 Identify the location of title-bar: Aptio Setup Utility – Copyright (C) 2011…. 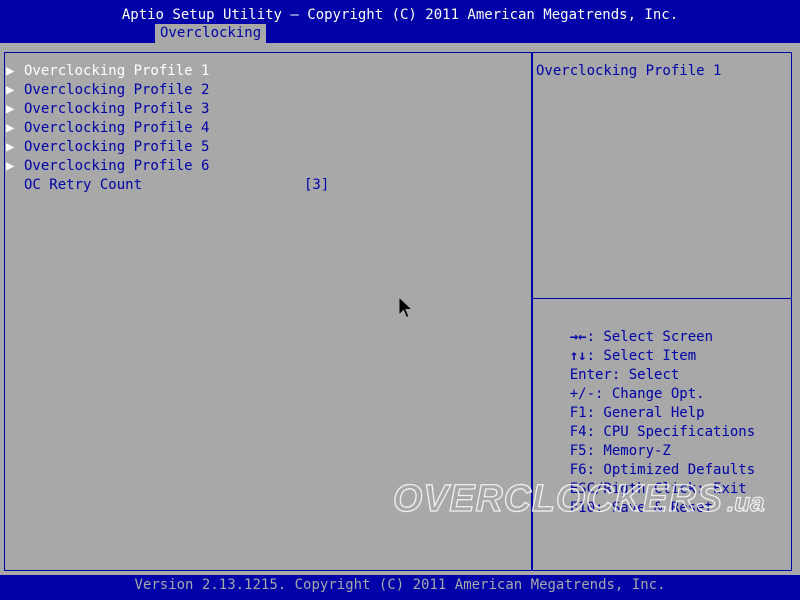
(400, 21).